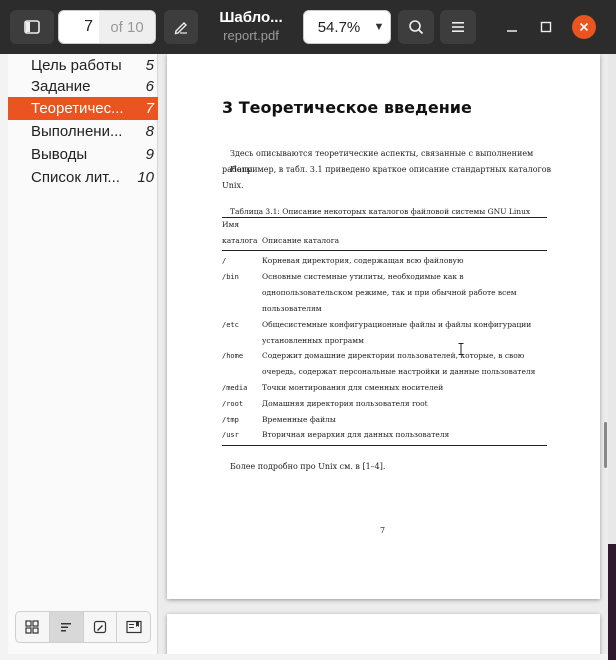  I want to click on toc-item-page: 7, so click(149, 108).